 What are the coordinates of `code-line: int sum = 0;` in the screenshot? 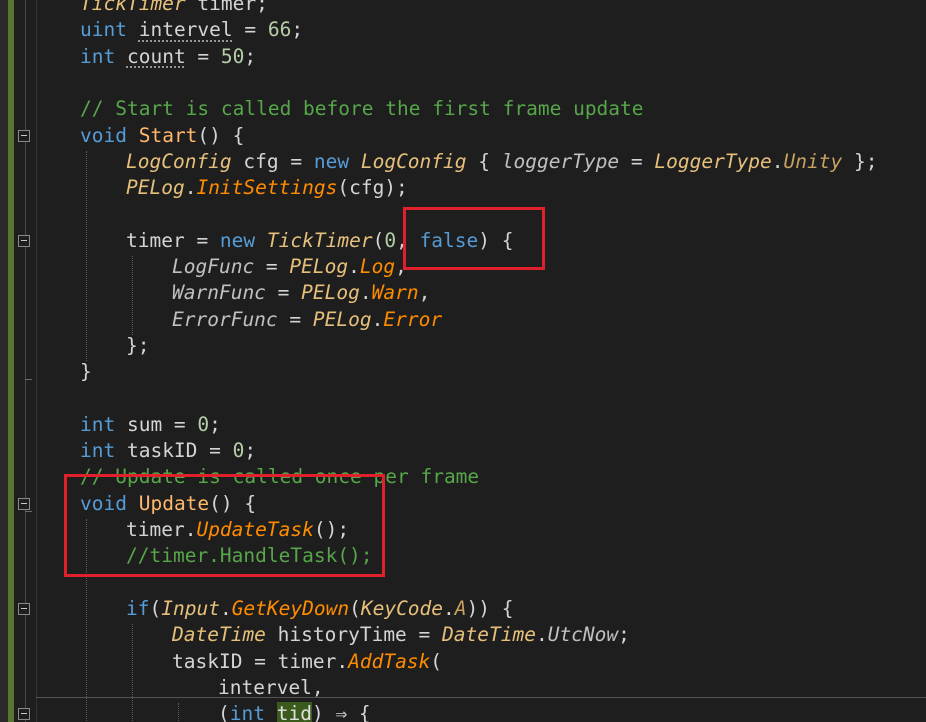 It's located at (150, 425).